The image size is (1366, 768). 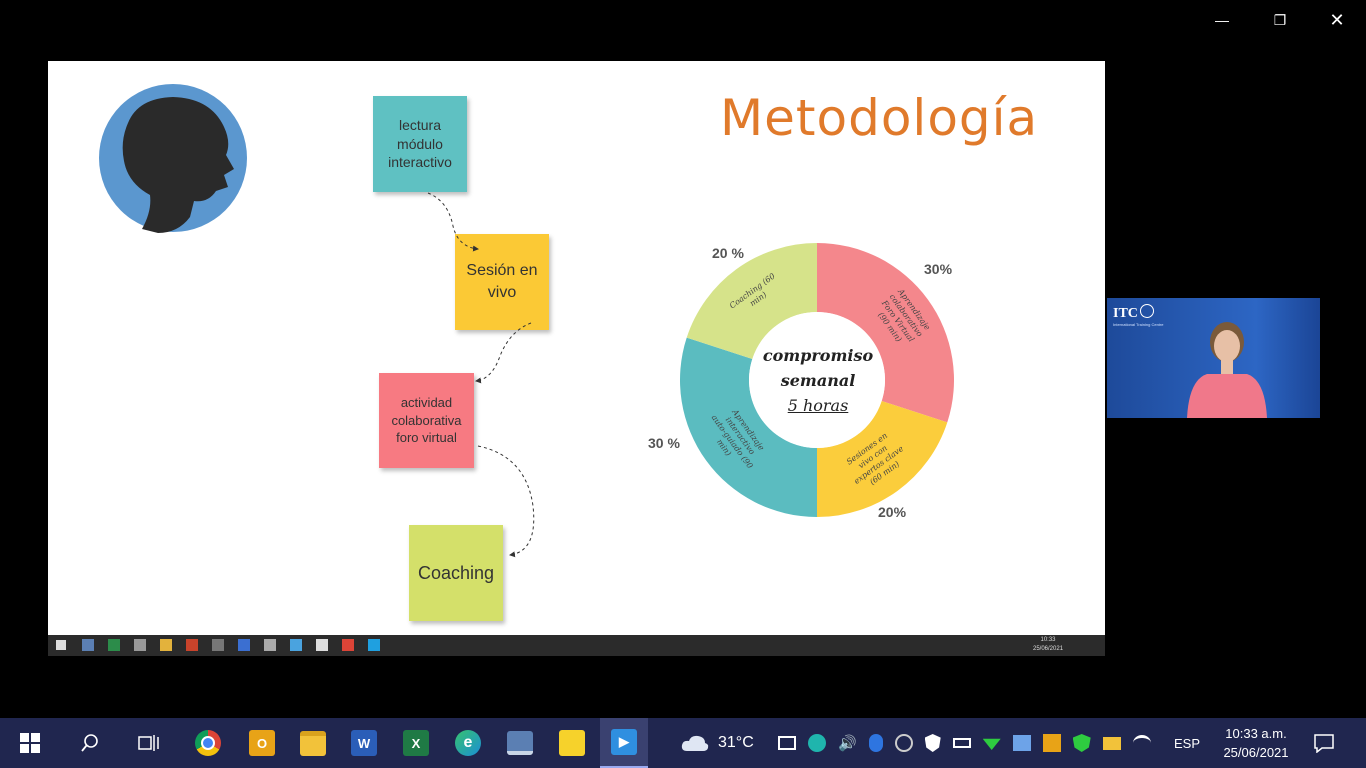 I want to click on close-button: ✕, so click(x=1337, y=20).